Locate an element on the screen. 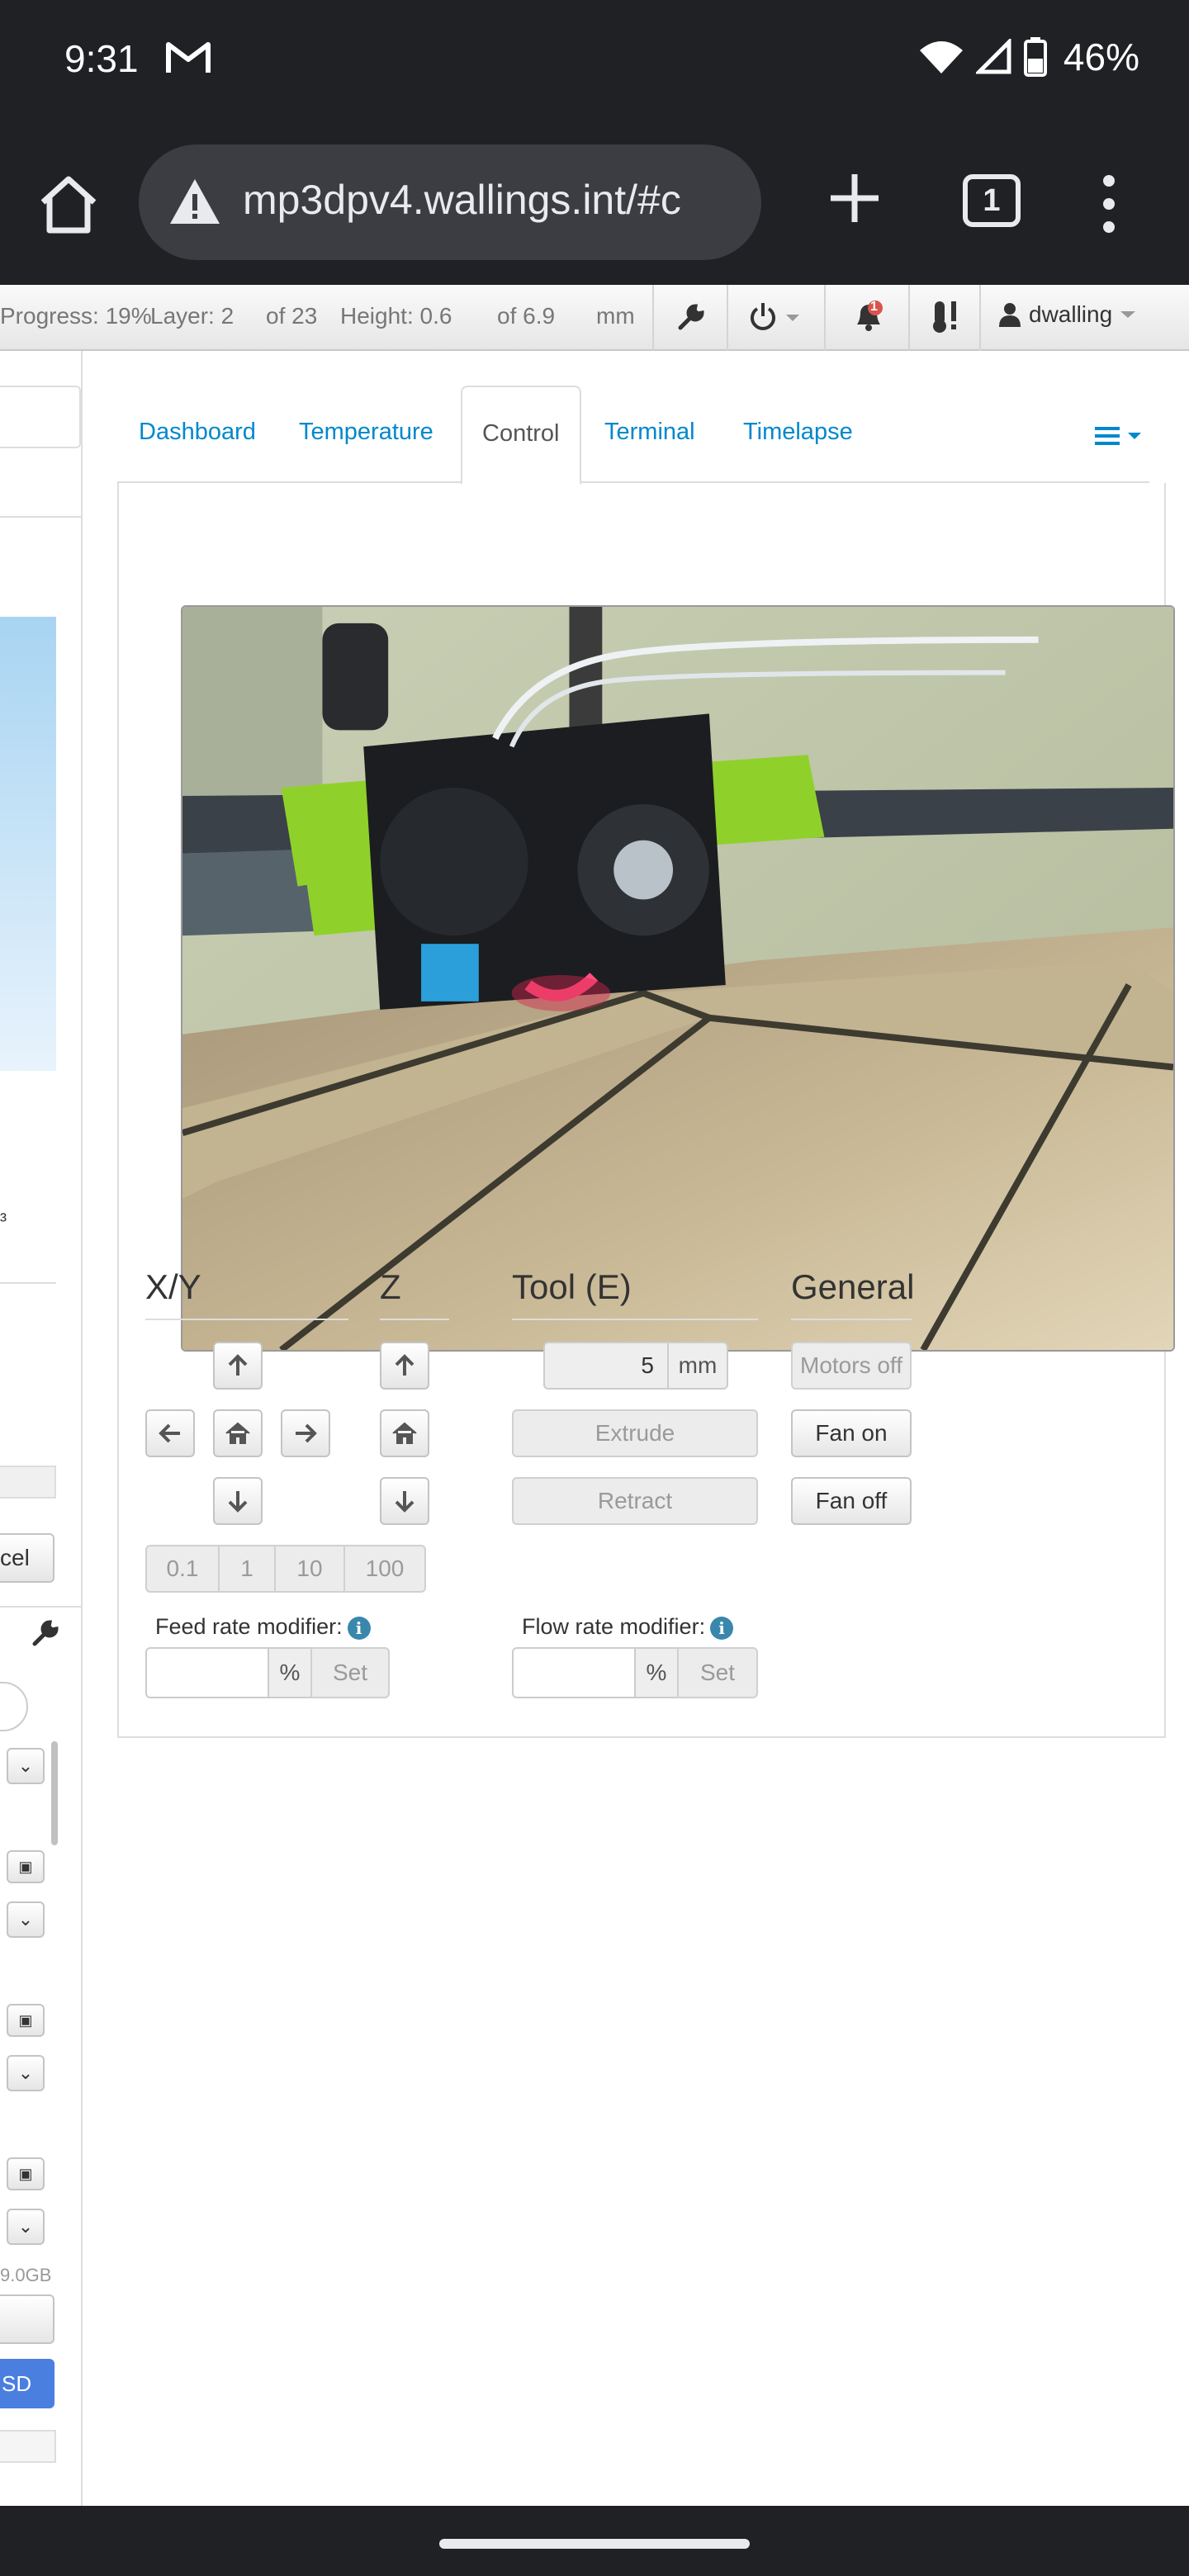 The width and height of the screenshot is (1189, 2576). scrollbar is located at coordinates (54, 1793).